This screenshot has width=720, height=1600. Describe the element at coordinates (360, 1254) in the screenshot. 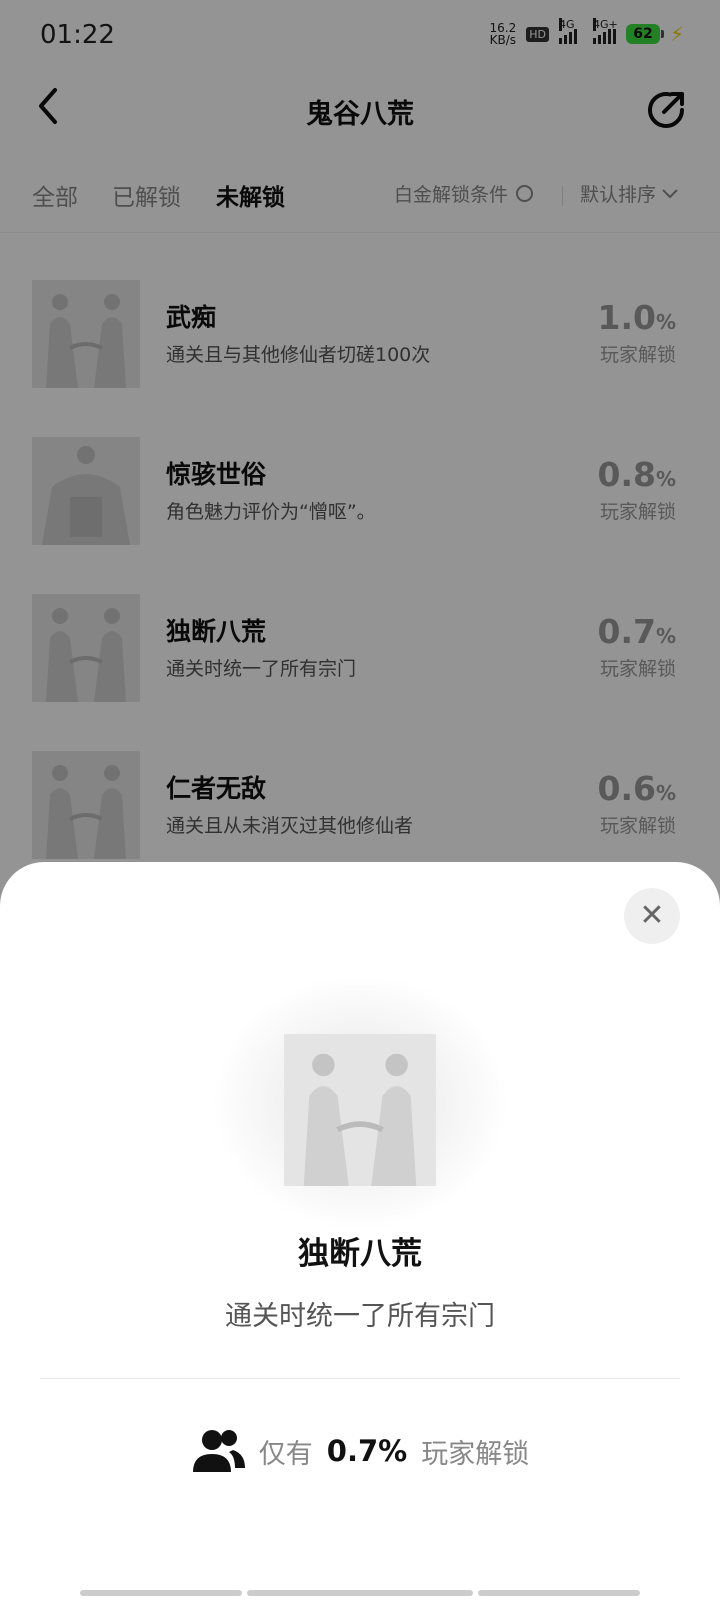

I see `sheet-title: 独断八荒` at that location.